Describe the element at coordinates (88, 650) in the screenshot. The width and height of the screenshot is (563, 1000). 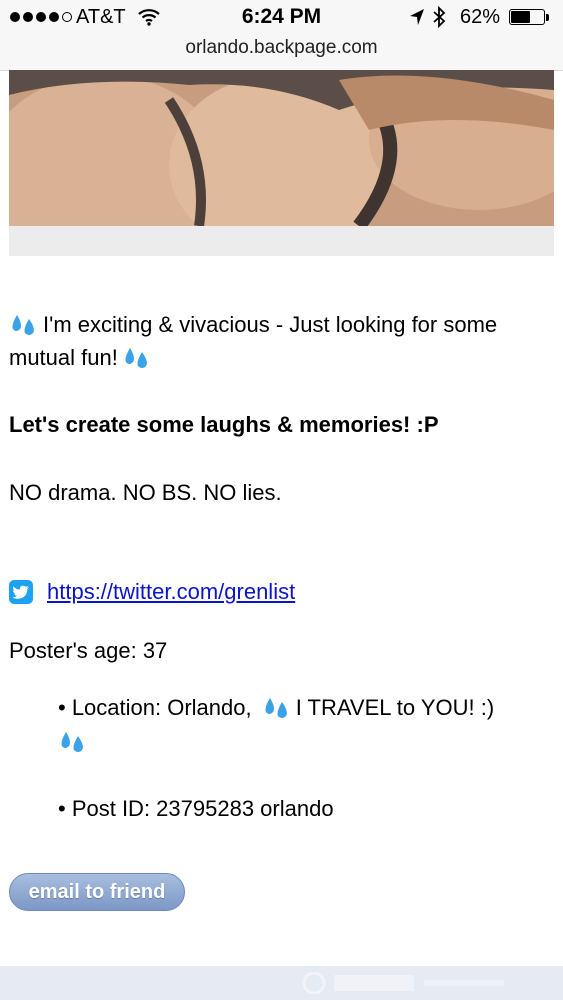
I see `poster-age: Poster's age: 37` at that location.